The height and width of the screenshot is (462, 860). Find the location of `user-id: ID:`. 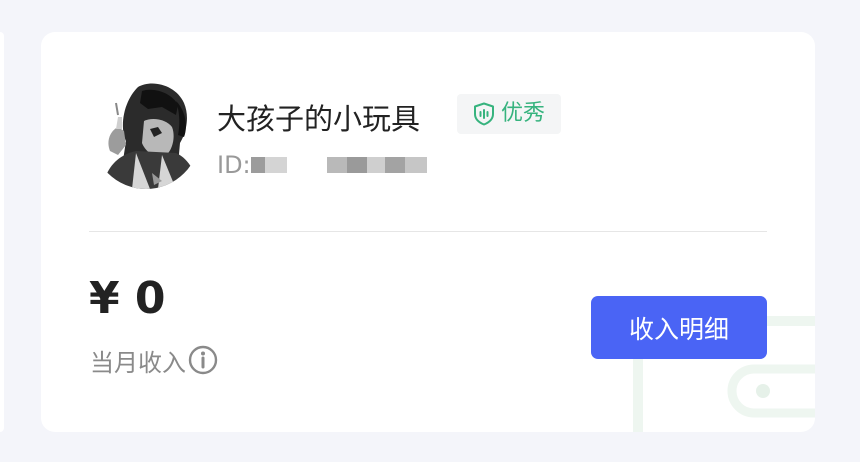

user-id: ID: is located at coordinates (326, 165).